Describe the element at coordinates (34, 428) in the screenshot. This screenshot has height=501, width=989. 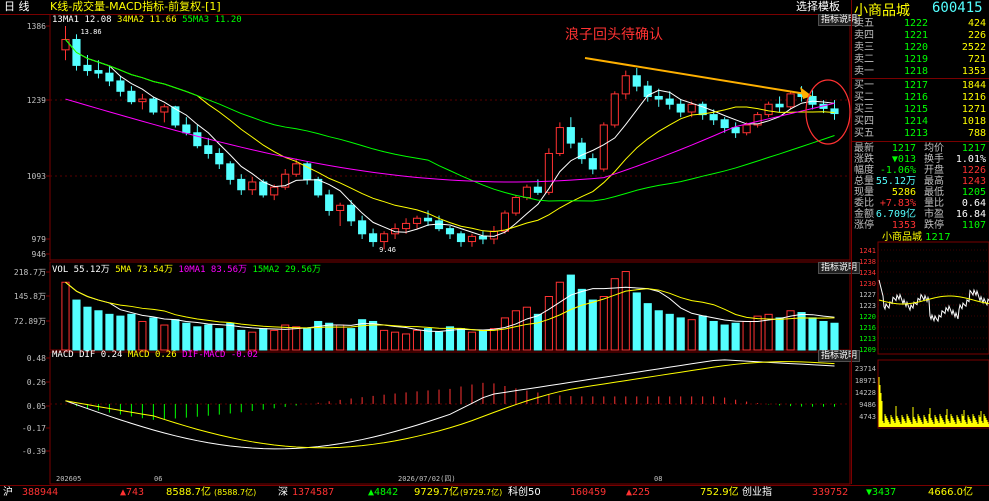
I see `macd-tick: -0.17` at that location.